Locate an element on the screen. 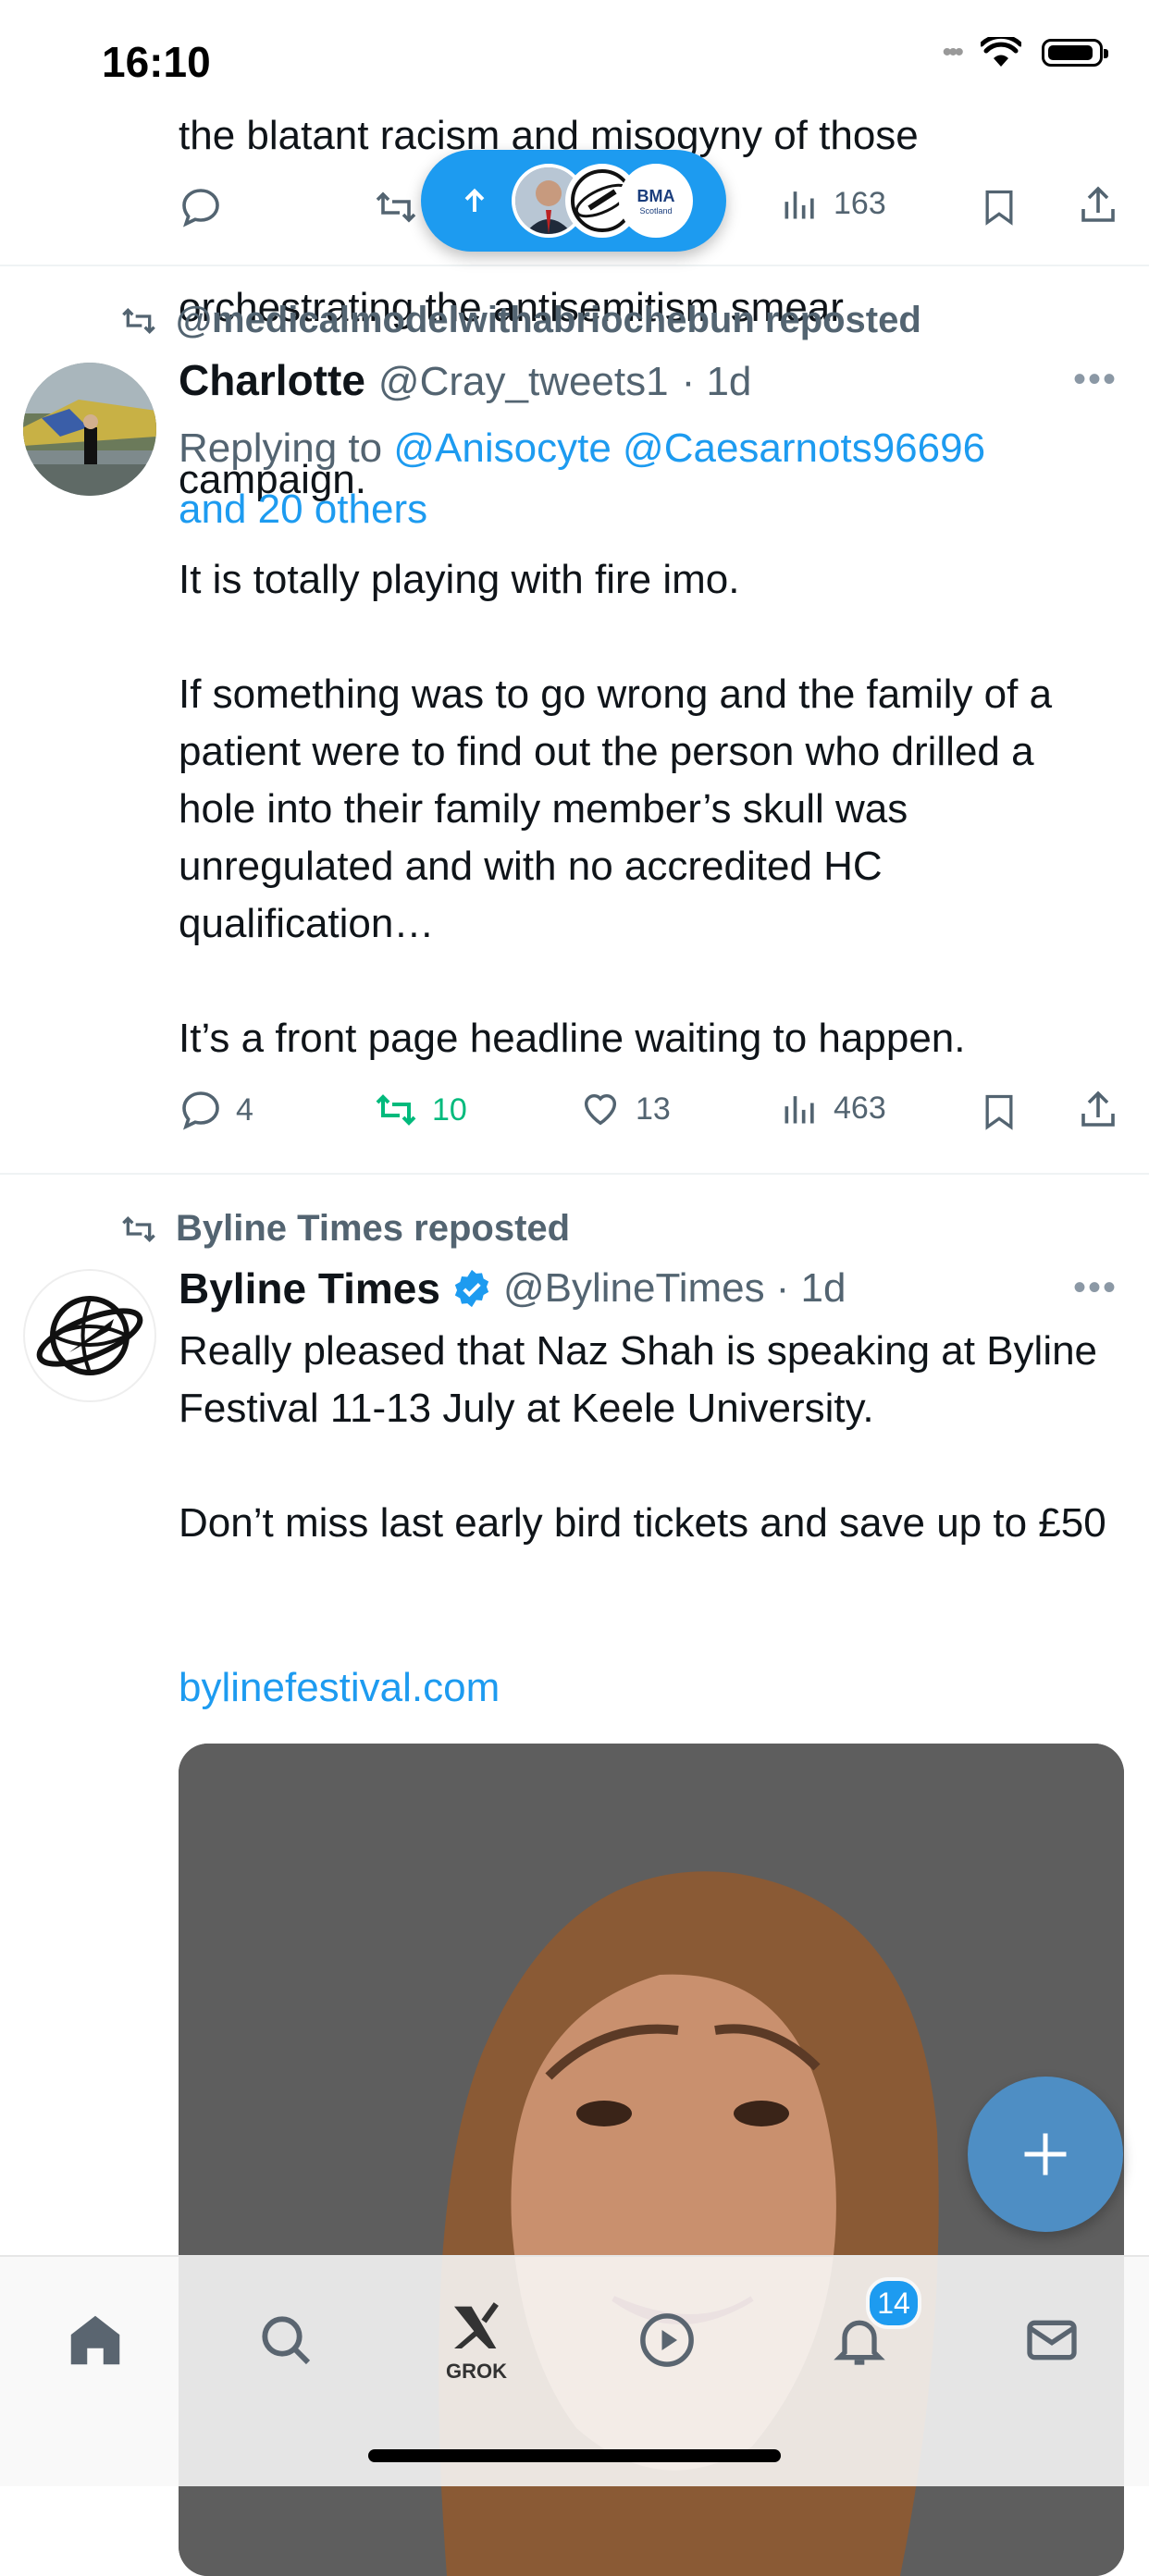  tweet-link: bylinefestival.com is located at coordinates (339, 1688).